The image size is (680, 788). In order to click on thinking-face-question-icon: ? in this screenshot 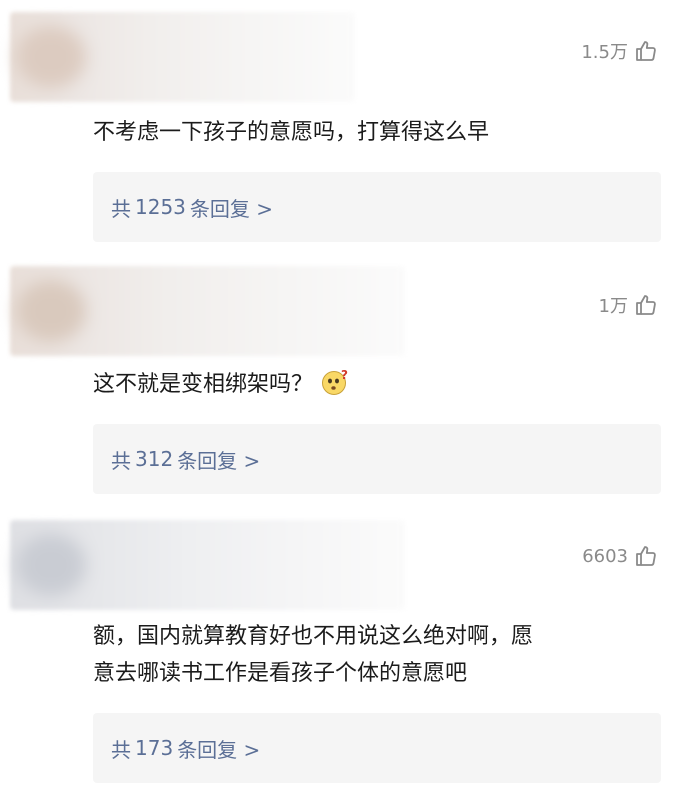, I will do `click(335, 381)`.